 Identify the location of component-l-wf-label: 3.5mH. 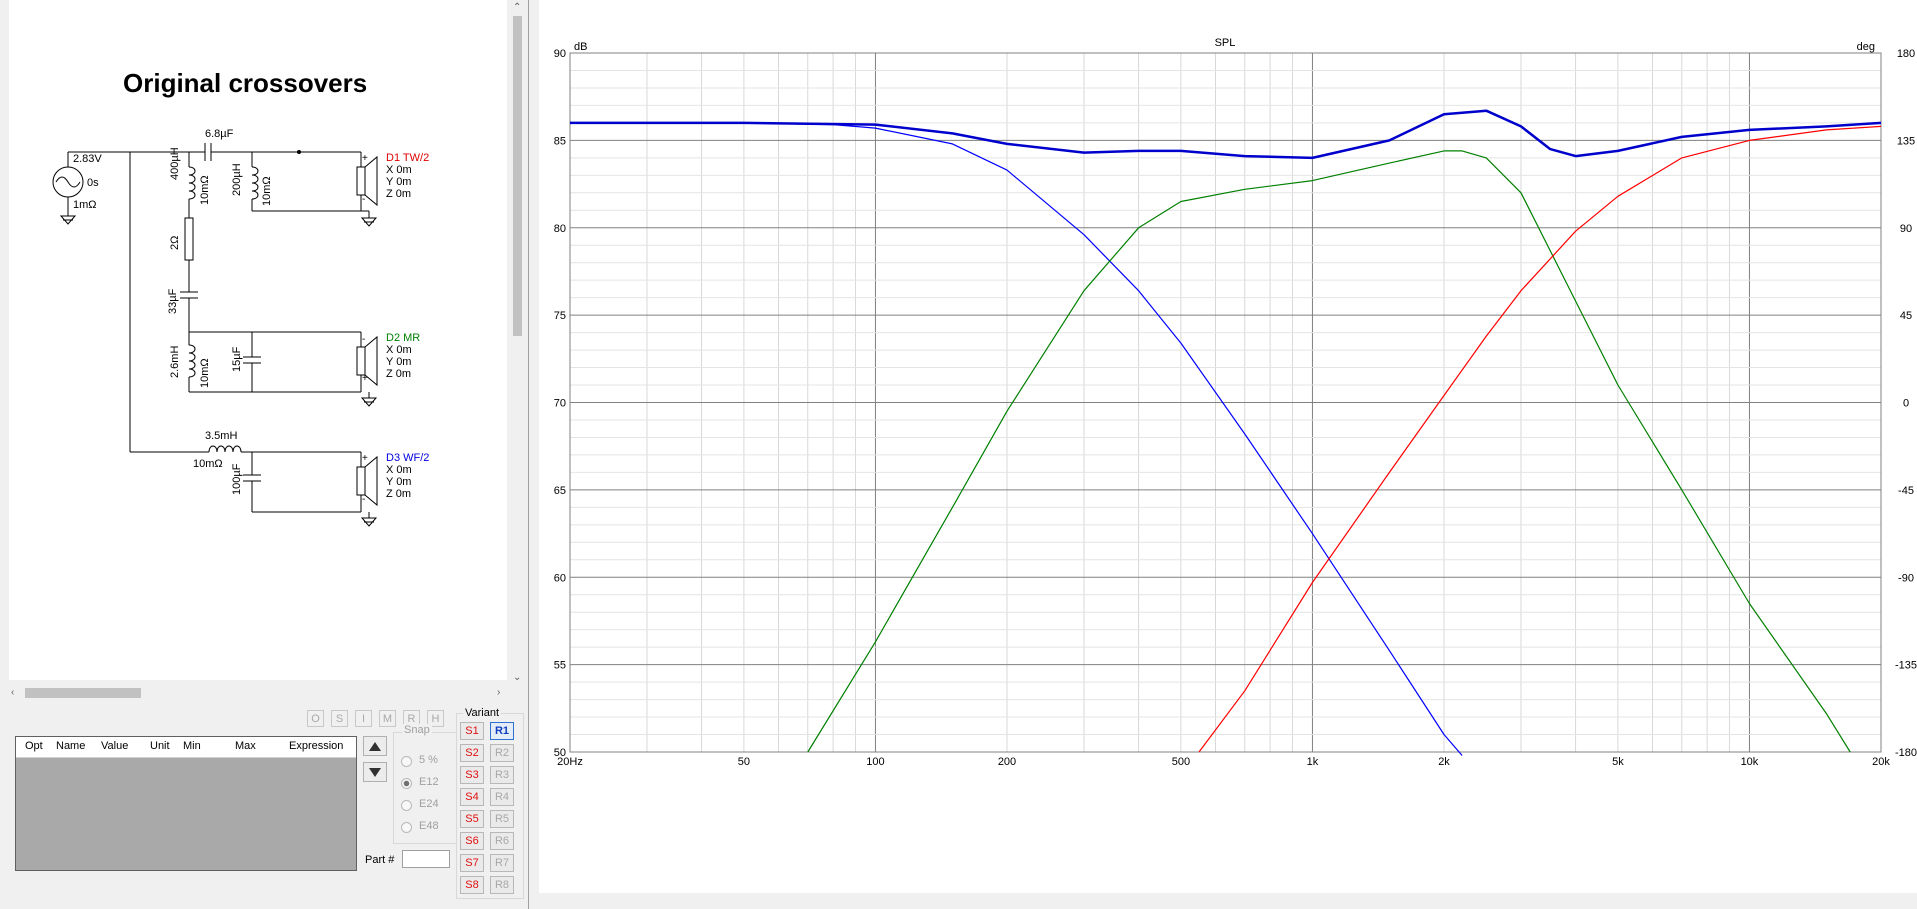
(221, 436).